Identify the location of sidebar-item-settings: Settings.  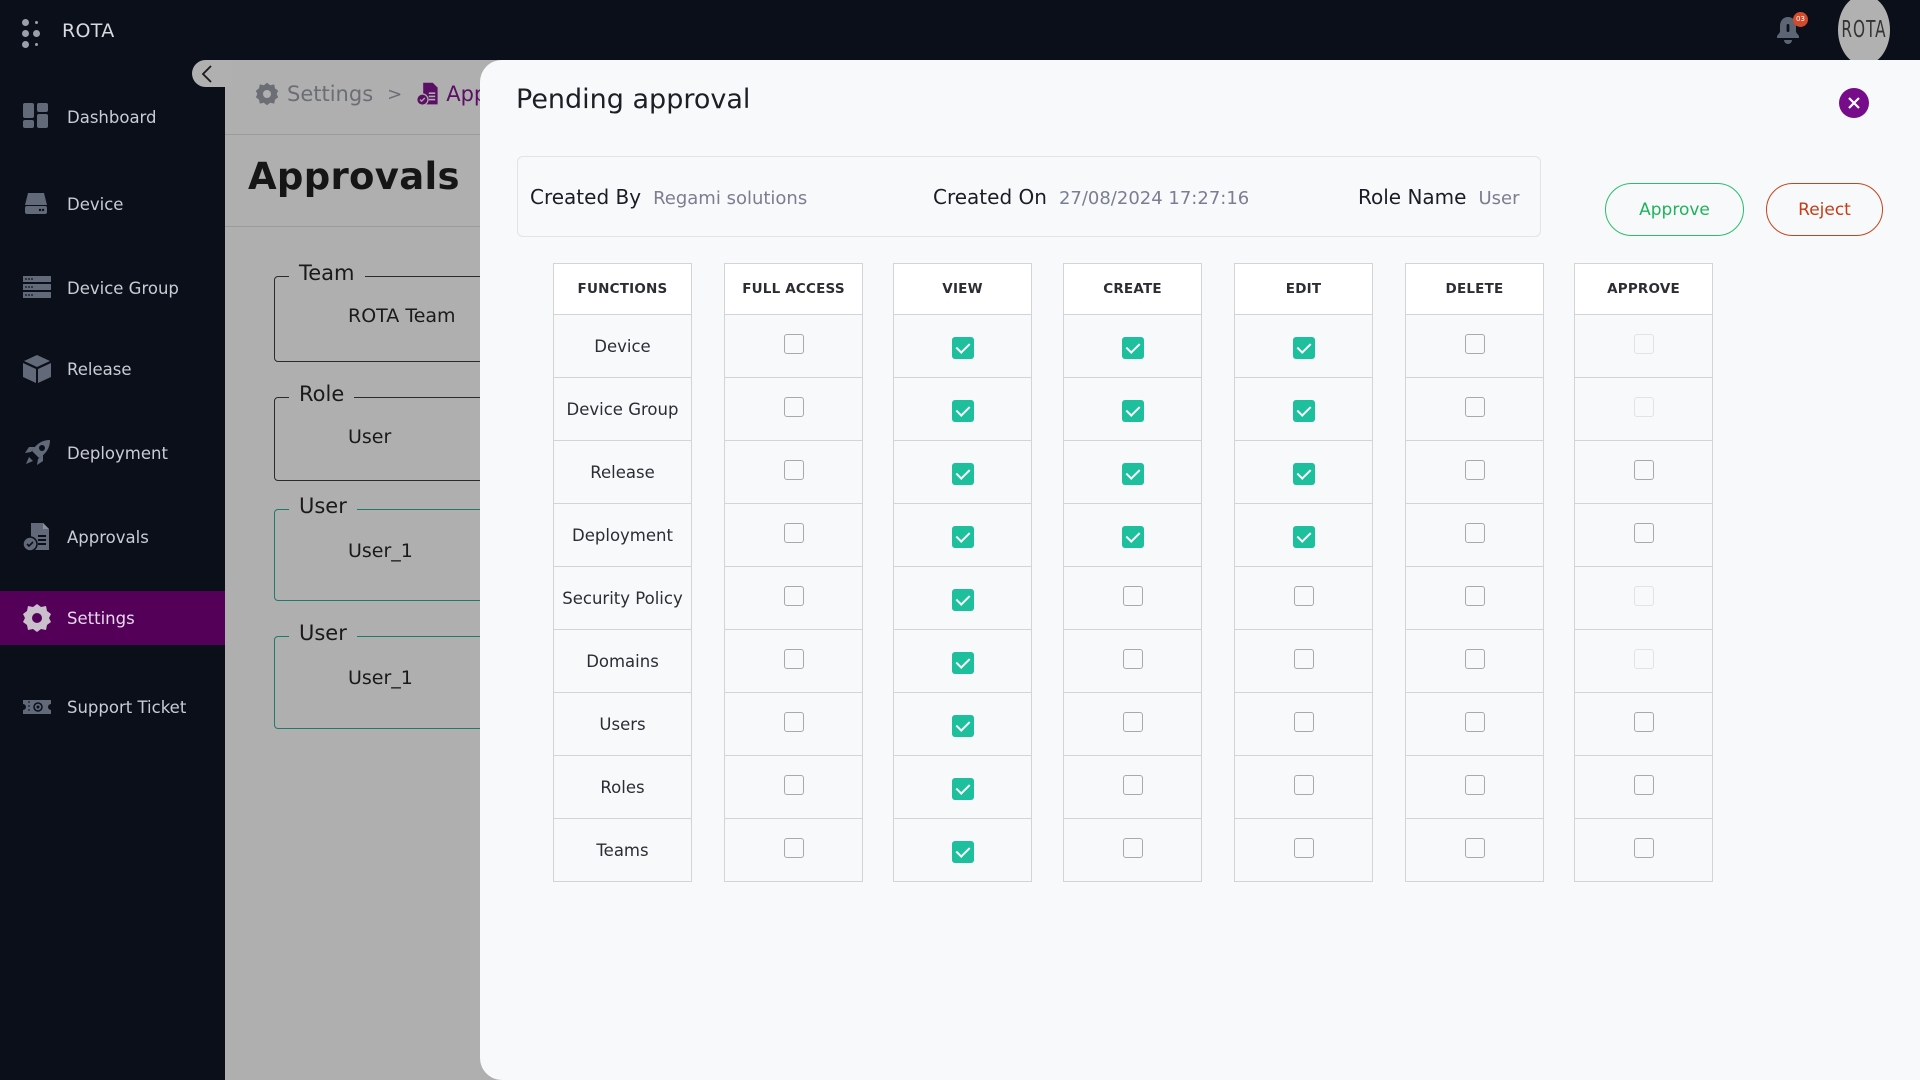
(112, 618).